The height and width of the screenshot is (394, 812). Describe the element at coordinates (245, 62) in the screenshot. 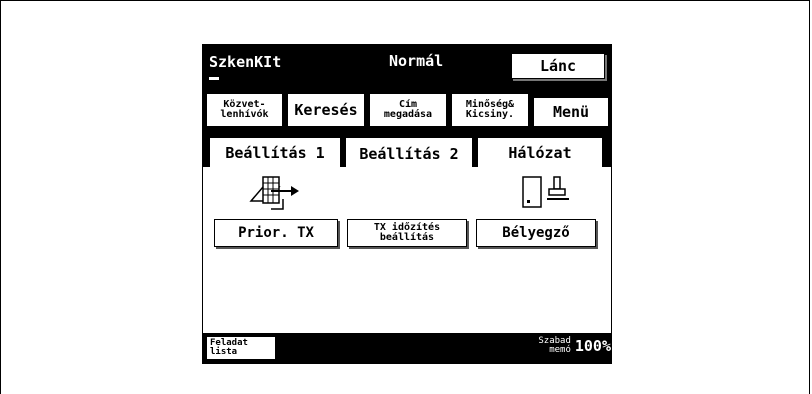

I see `screen-title: SzkenKIt` at that location.